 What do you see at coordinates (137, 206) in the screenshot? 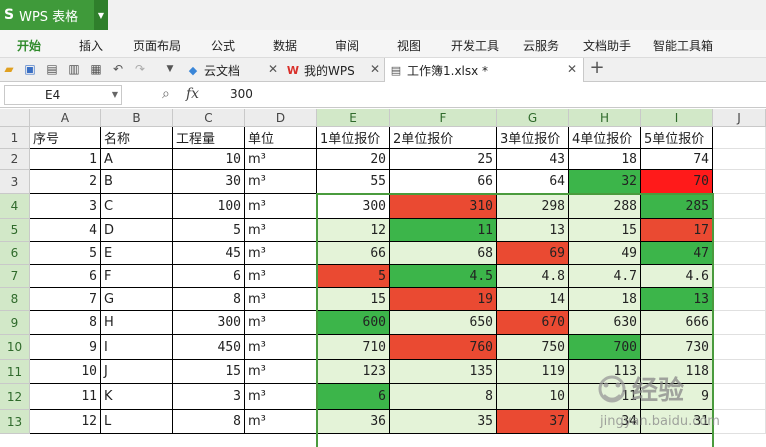
I see `data-cell: C` at bounding box center [137, 206].